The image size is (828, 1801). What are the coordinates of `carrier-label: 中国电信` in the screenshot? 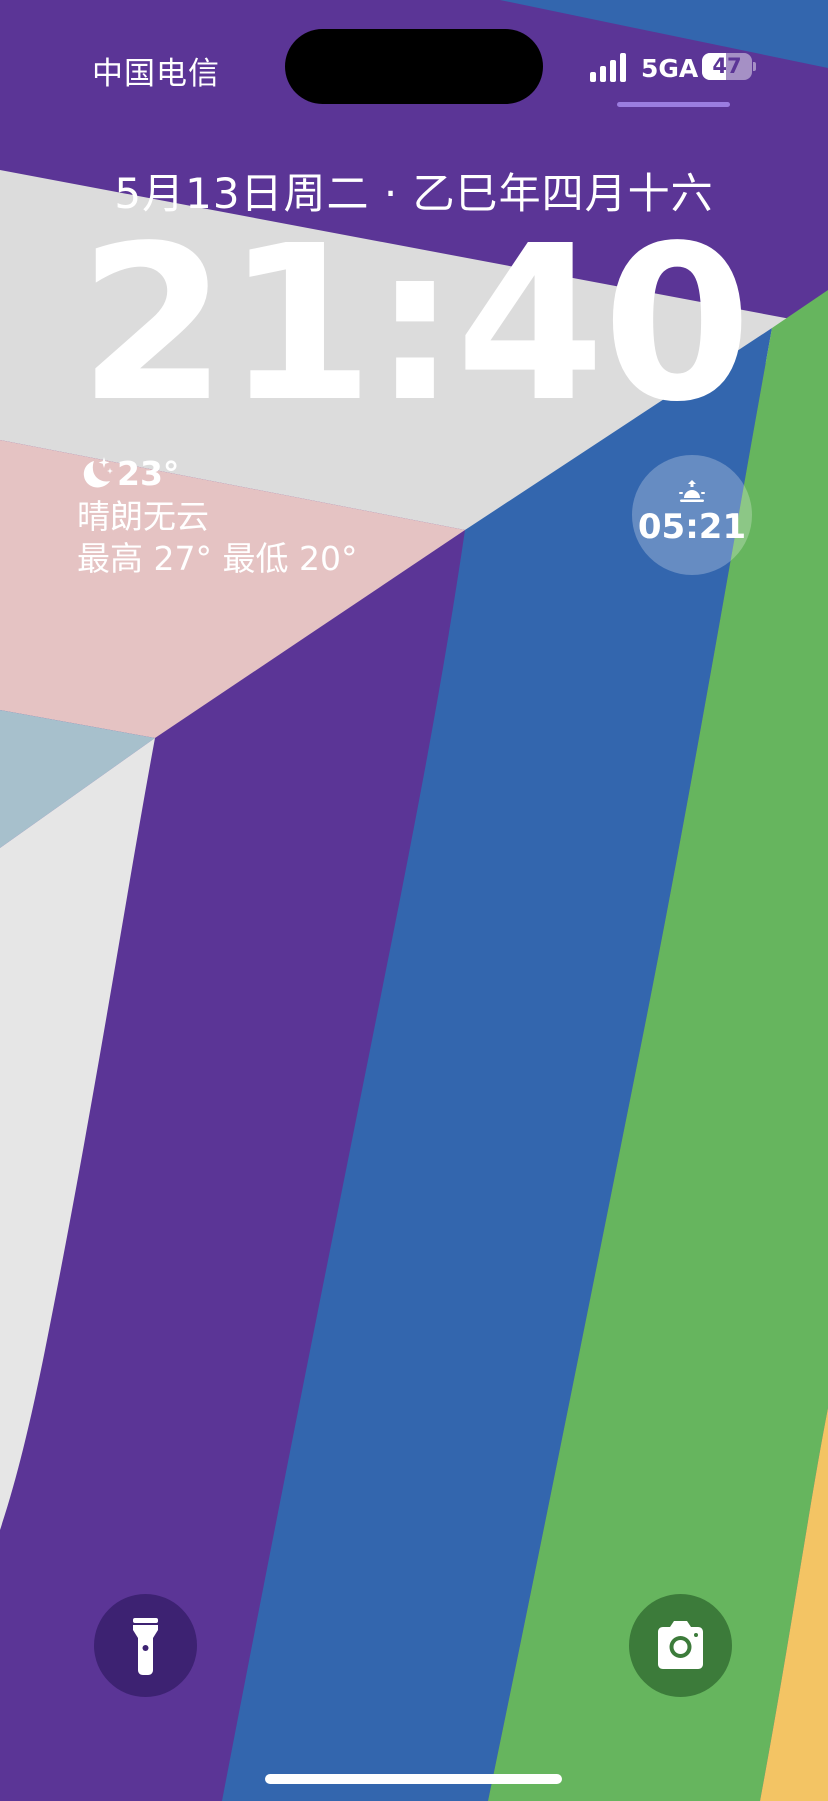 It's located at (156, 74).